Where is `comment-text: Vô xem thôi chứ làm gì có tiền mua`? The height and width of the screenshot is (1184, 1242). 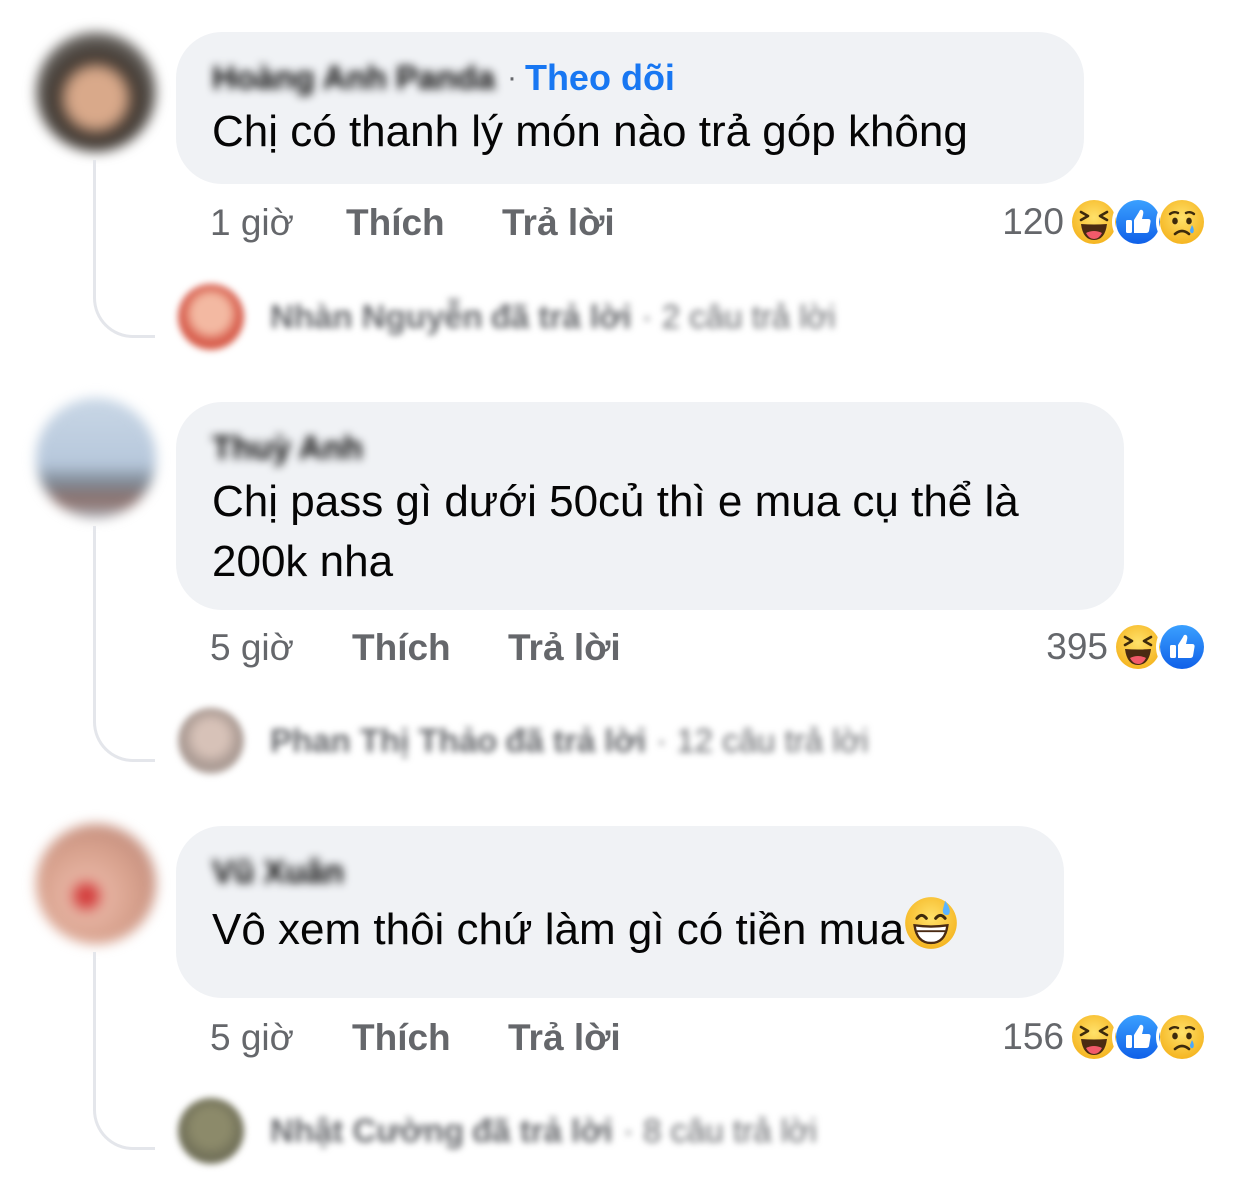
comment-text: Vô xem thôi chứ làm gì có tiền mua is located at coordinates (558, 929).